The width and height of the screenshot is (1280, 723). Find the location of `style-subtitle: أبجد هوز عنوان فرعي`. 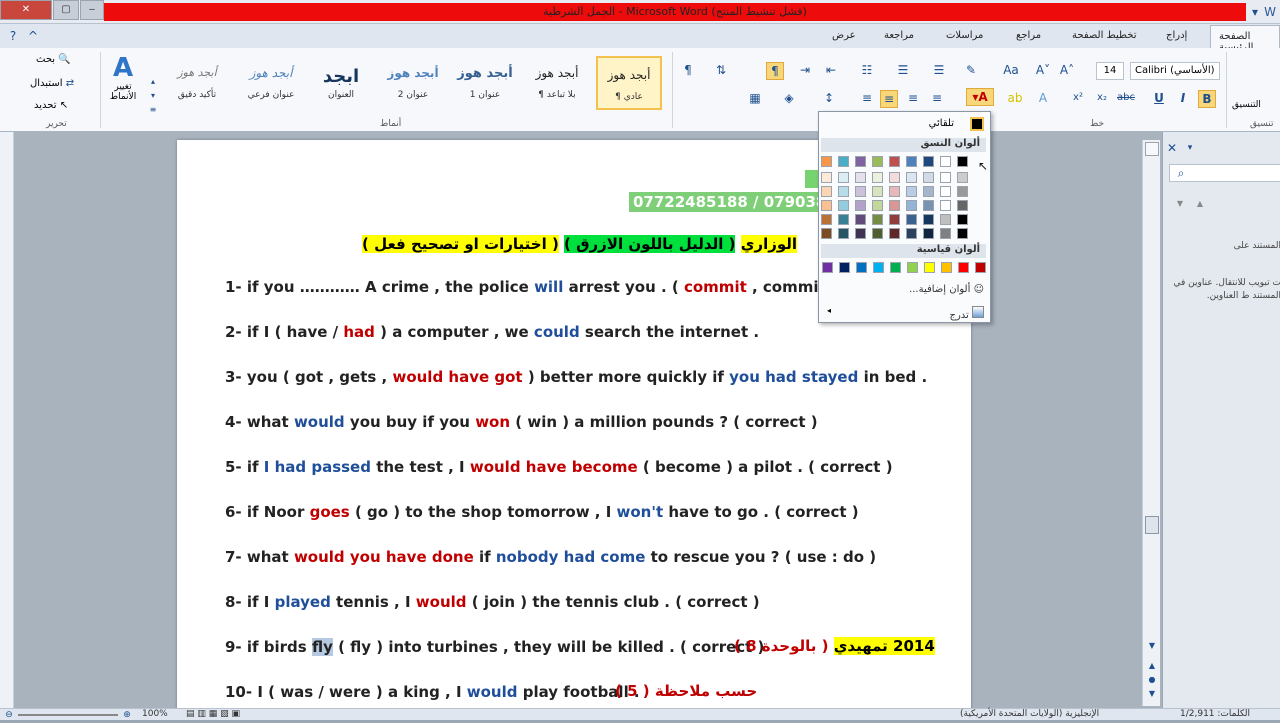

style-subtitle: أبجد هوز عنوان فرعي is located at coordinates (271, 83).